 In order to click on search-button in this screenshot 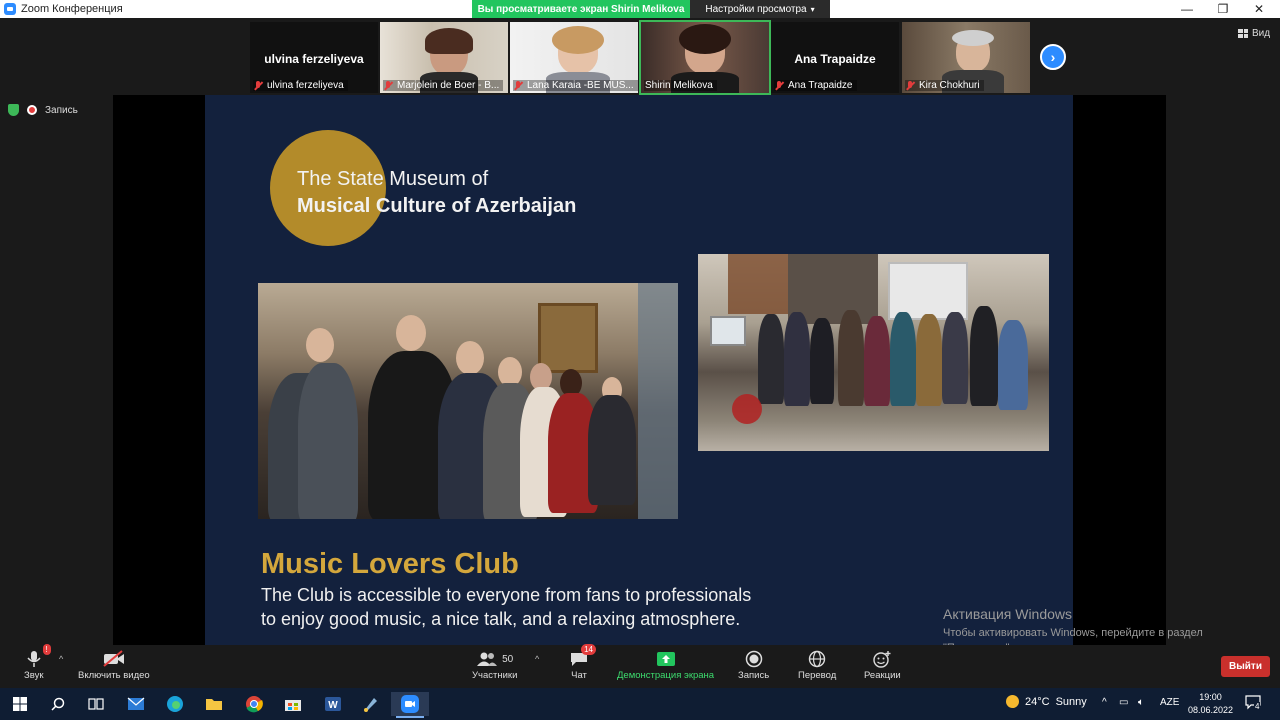, I will do `click(58, 704)`.